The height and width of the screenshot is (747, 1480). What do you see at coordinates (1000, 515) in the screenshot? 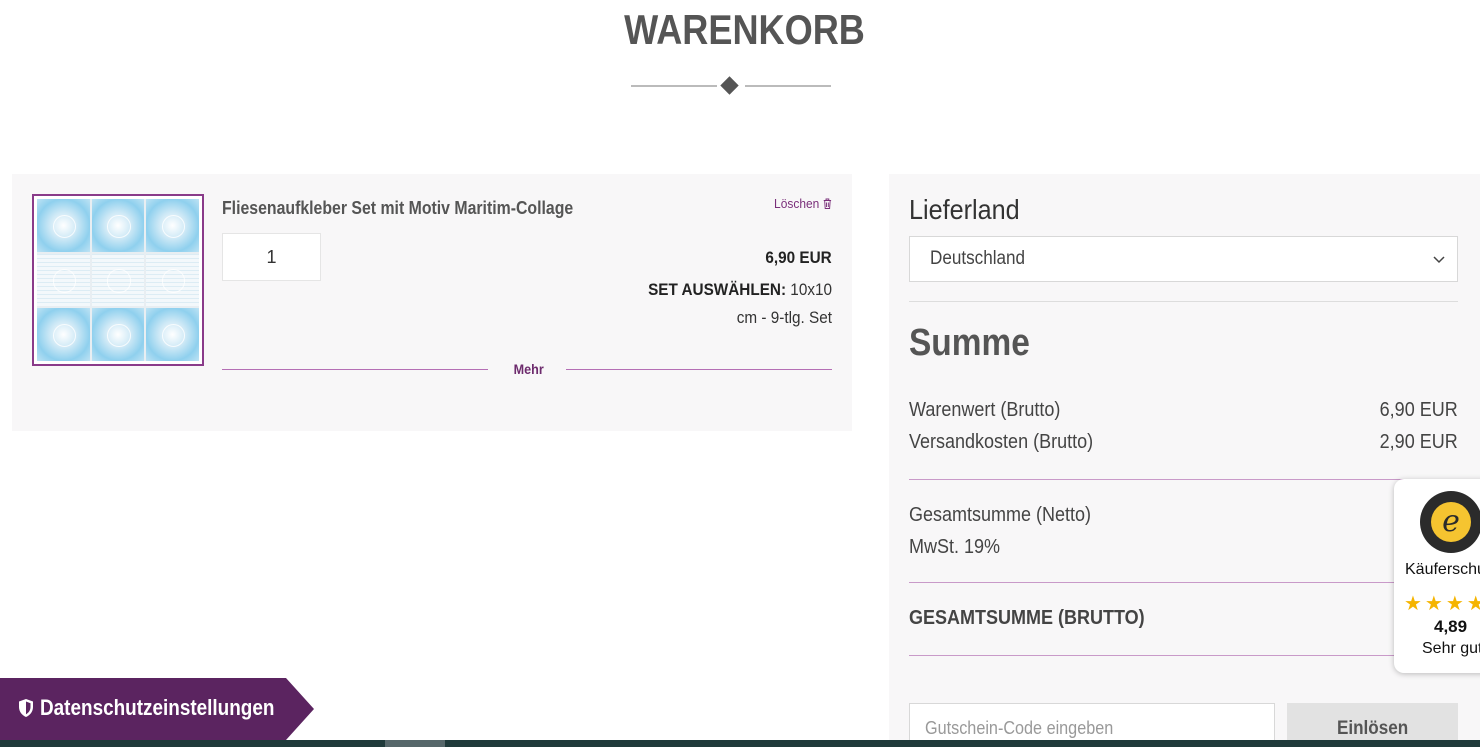
I see `row-label: Gesamtsumme (Netto)` at bounding box center [1000, 515].